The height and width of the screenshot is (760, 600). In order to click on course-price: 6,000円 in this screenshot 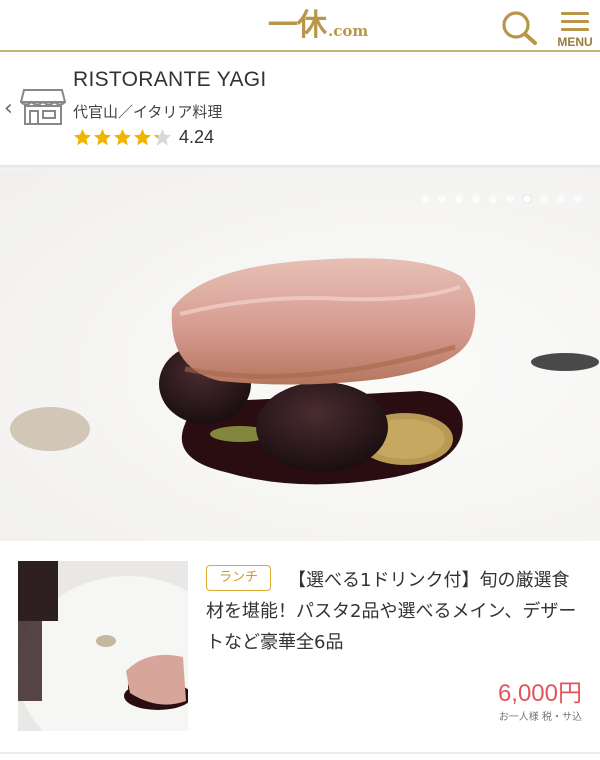, I will do `click(539, 693)`.